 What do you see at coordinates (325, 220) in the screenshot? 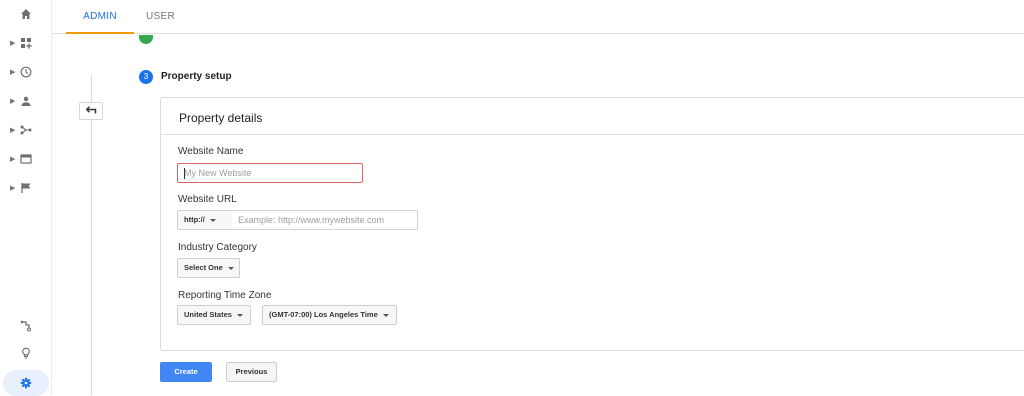
I see `website-url-input: Example: http://www.mywebsite.com` at bounding box center [325, 220].